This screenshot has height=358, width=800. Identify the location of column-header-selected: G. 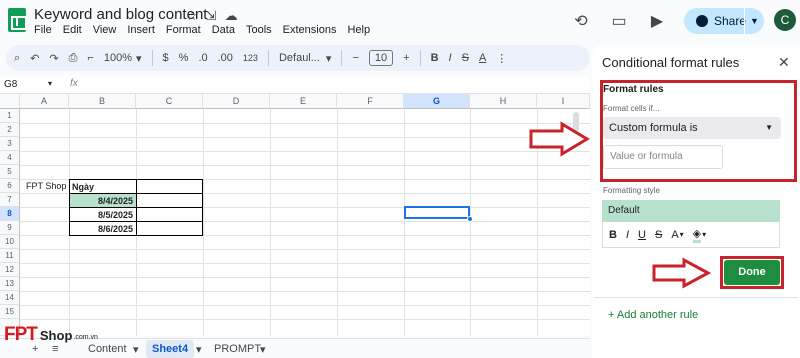
(437, 101).